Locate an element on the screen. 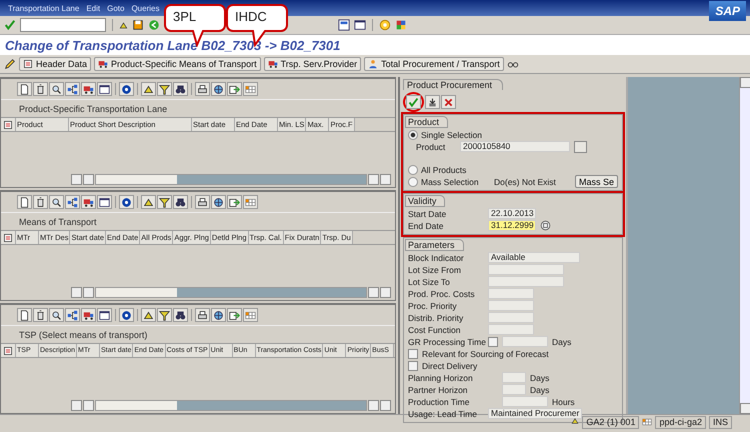 This screenshot has height=432, width=750. status-text: Do(es) Not Exist is located at coordinates (525, 181).